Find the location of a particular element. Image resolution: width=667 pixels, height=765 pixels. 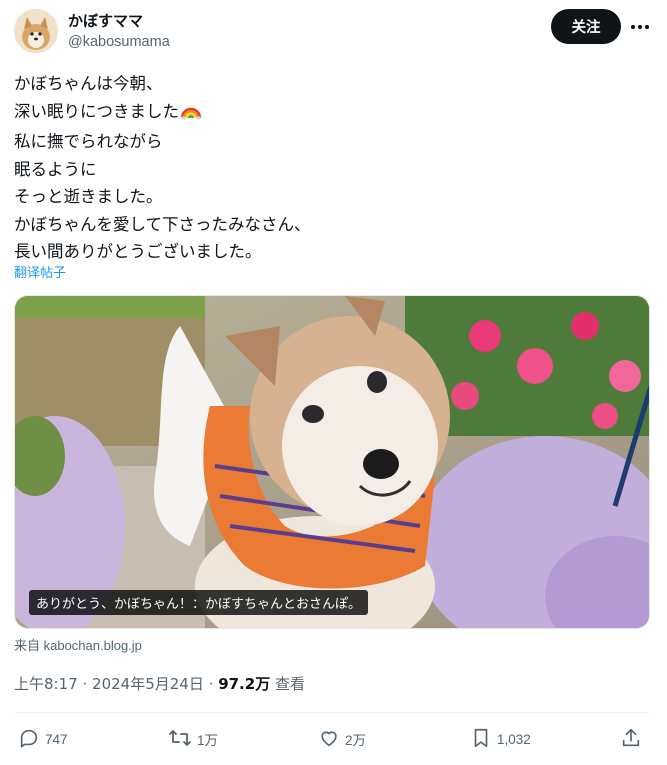

like-button: 2万 is located at coordinates (342, 739).